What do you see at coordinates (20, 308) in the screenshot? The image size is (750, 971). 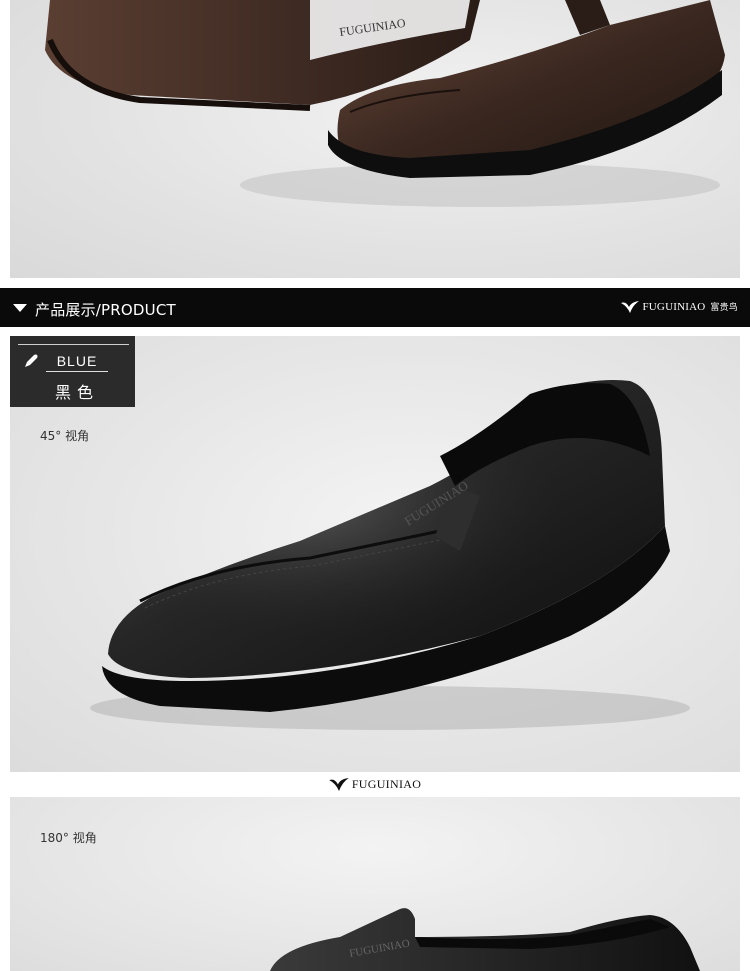 I see `triangle-down-icon` at bounding box center [20, 308].